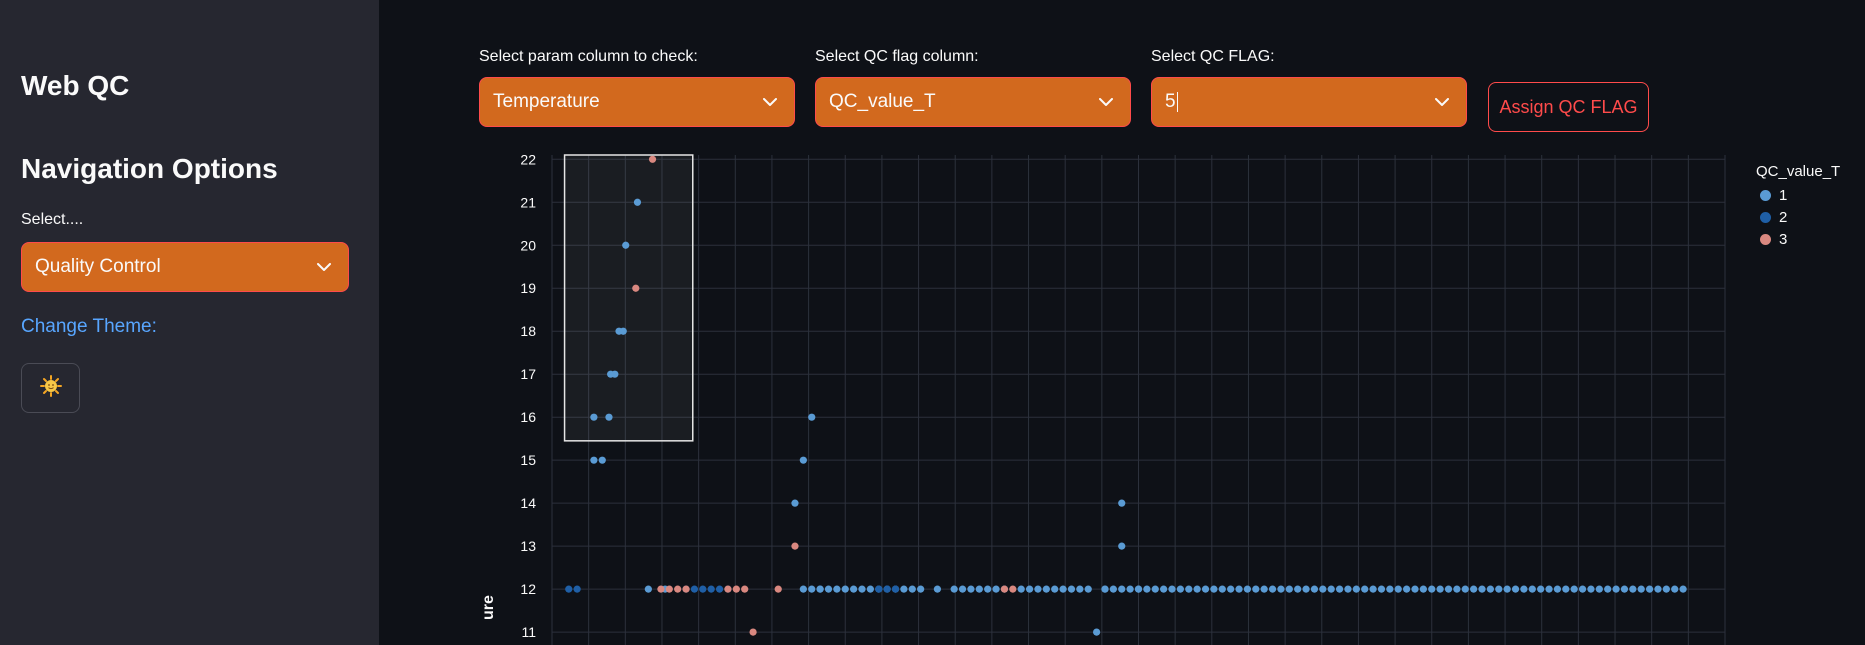  I want to click on legend-item-3: 3, so click(1773, 239).